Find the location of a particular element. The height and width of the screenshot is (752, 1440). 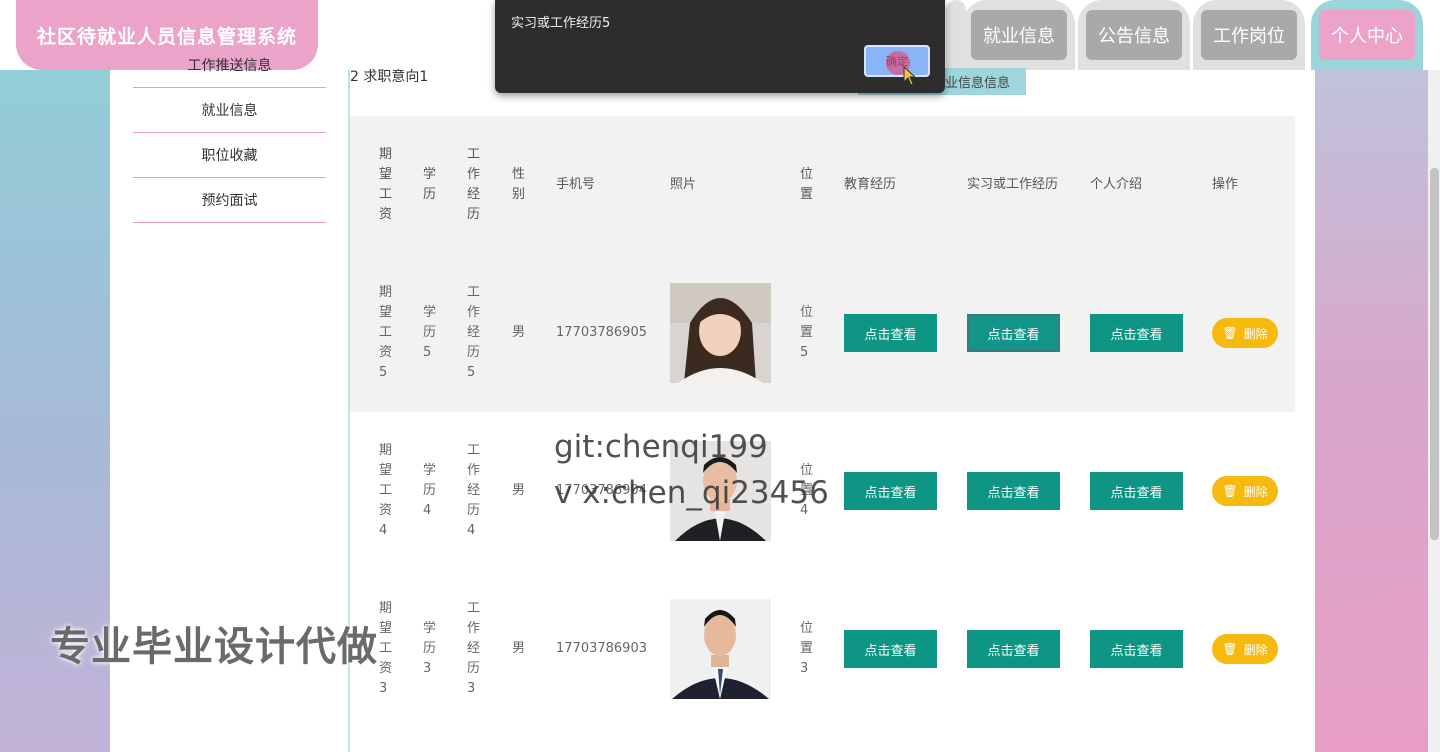

col-header: 工作经历 is located at coordinates (474, 184).